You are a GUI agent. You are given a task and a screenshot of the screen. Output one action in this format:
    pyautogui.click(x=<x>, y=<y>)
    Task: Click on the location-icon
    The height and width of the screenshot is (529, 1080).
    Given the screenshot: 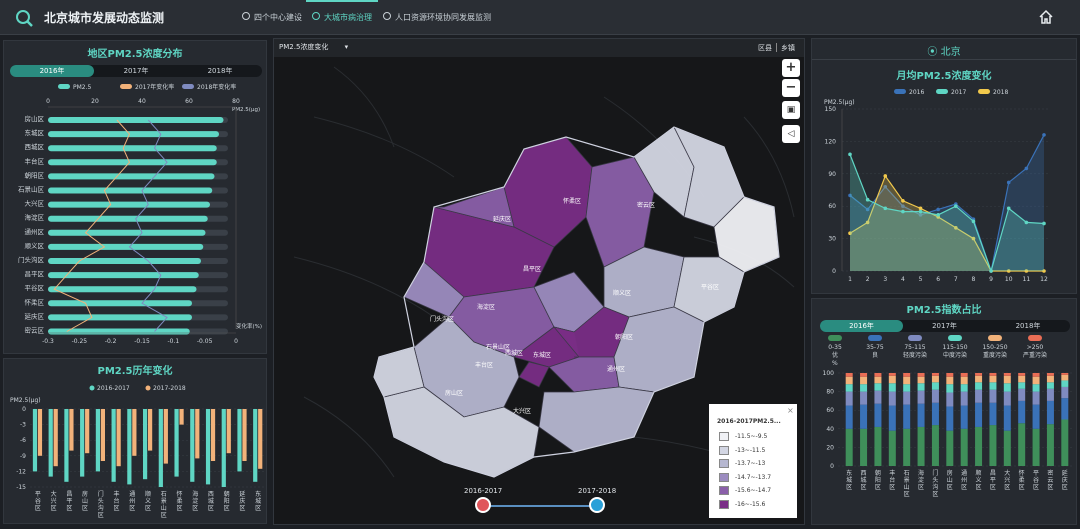 What is the action you would take?
    pyautogui.click(x=316, y=16)
    